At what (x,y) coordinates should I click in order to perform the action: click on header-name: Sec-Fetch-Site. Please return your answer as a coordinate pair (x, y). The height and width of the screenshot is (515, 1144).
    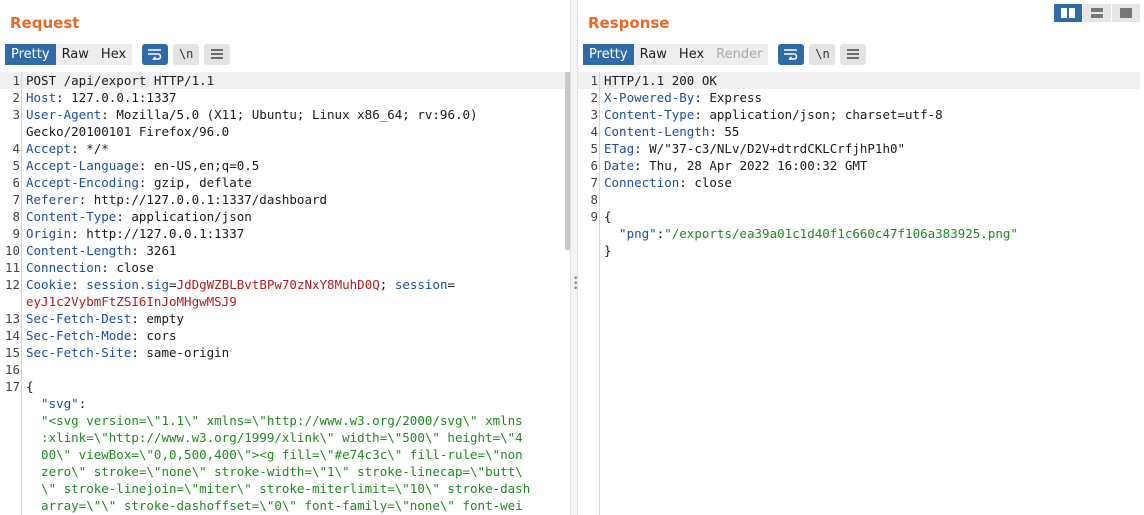
    Looking at the image, I should click on (79, 352).